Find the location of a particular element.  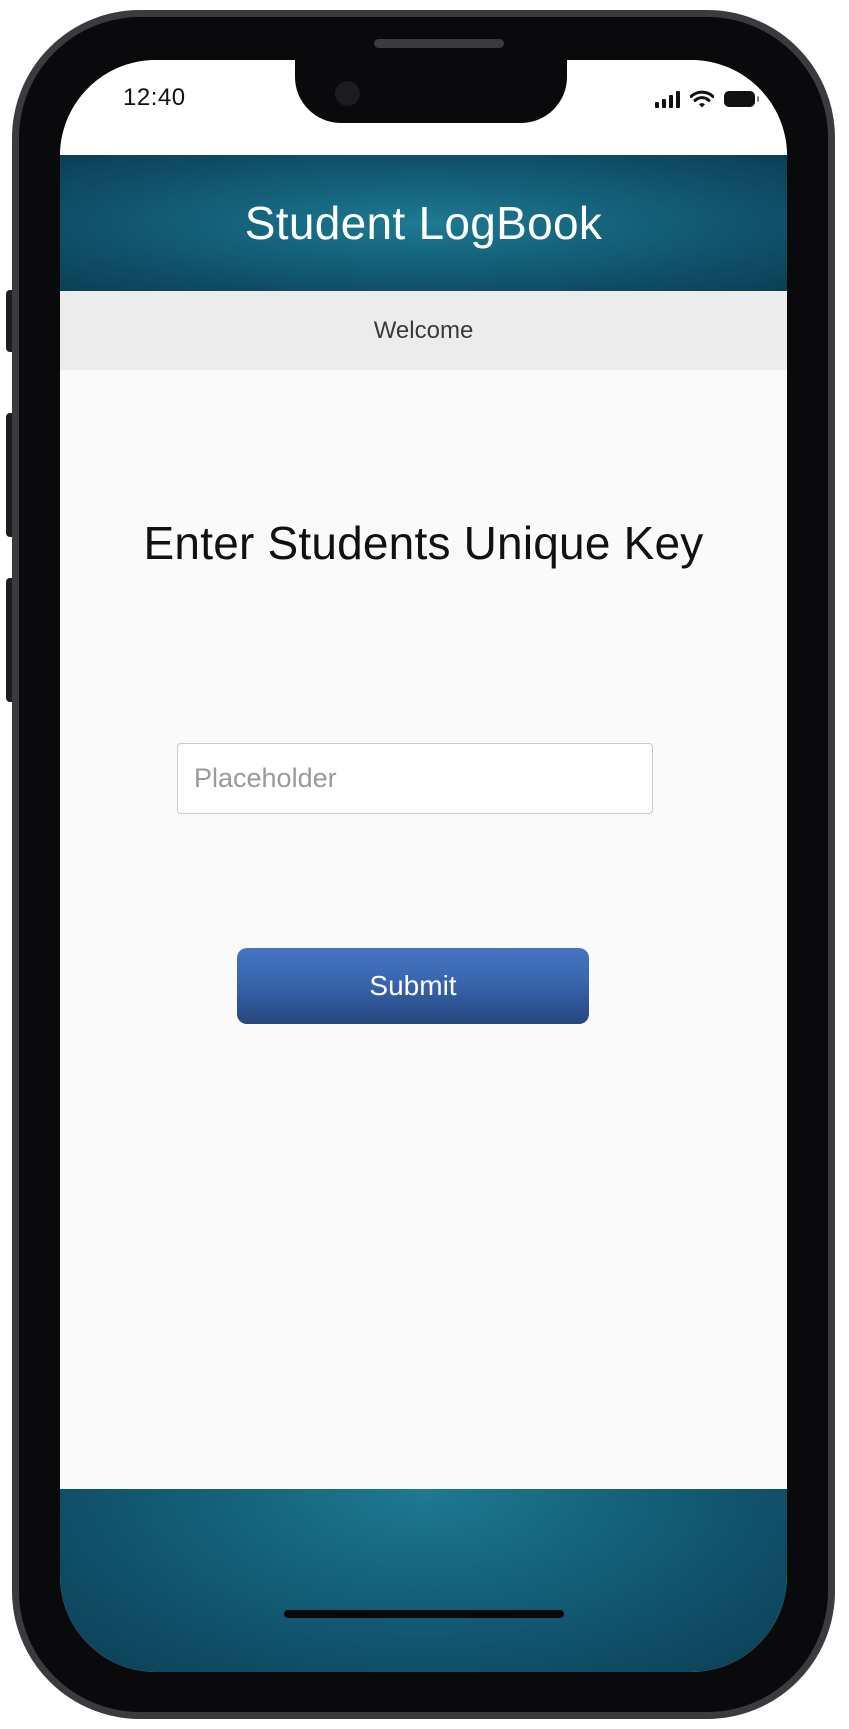

wifi-icon is located at coordinates (702, 99).